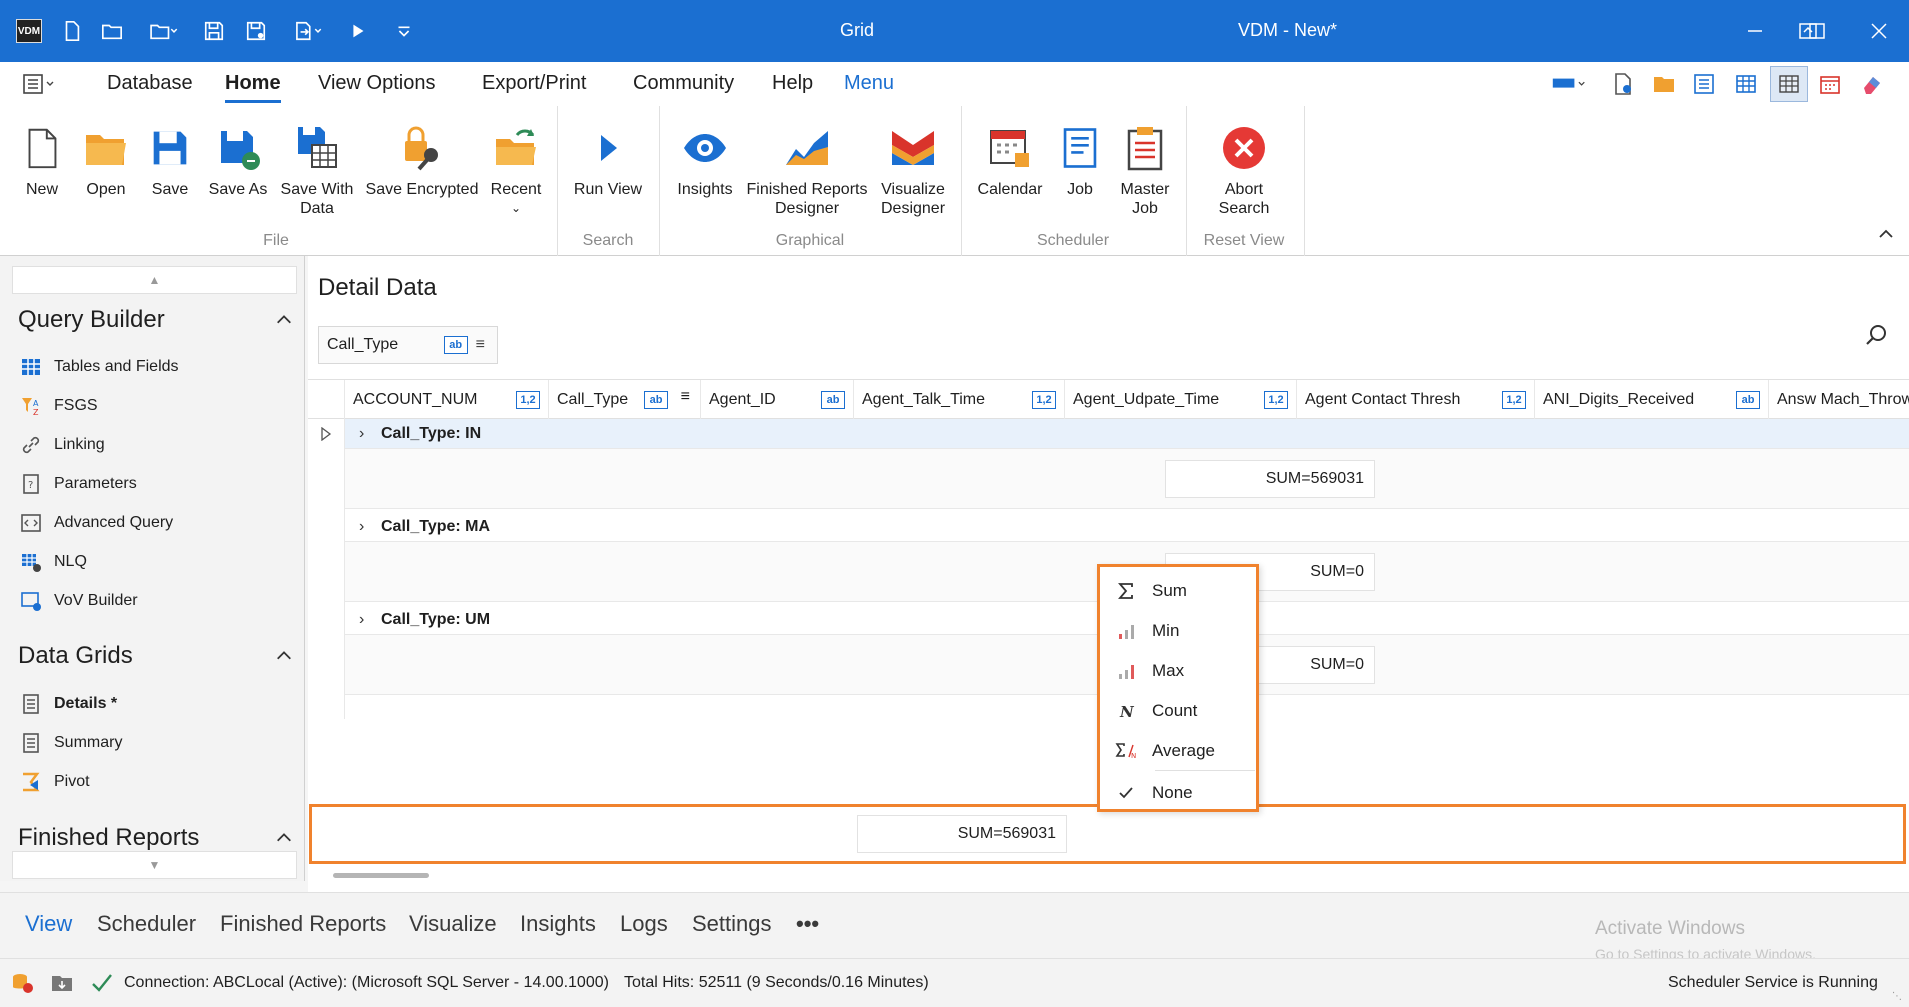 This screenshot has width=1909, height=1007. I want to click on recent-folder-dropdown-icon, so click(163, 31).